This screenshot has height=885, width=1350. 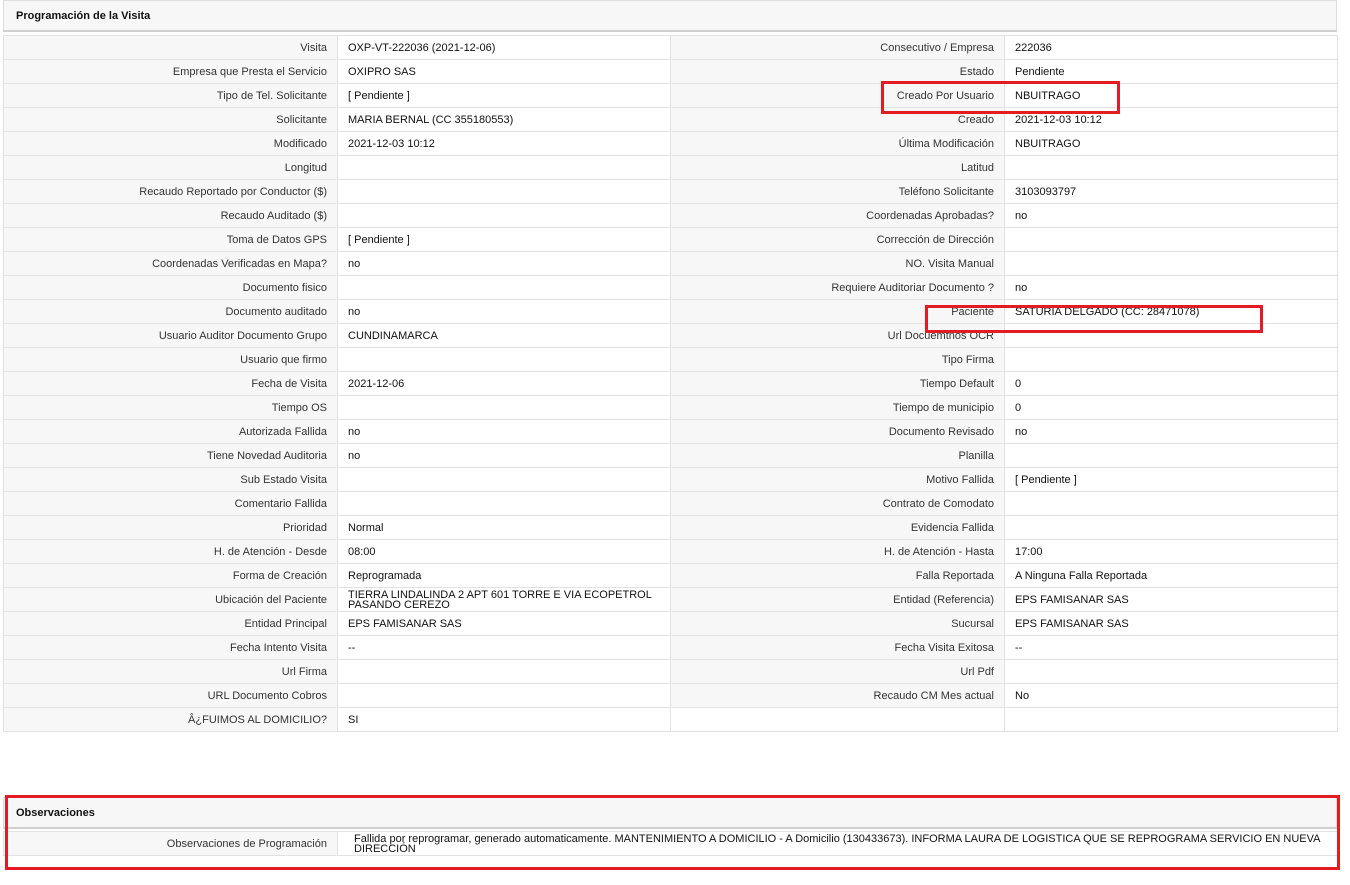 What do you see at coordinates (170, 695) in the screenshot?
I see `field-label: URL Documento Cobros` at bounding box center [170, 695].